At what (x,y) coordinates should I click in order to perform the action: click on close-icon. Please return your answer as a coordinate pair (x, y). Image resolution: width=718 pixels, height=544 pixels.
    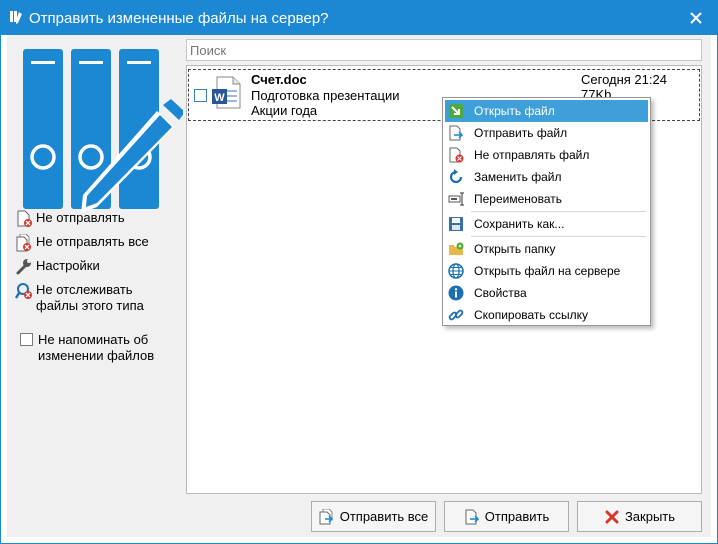
    Looking at the image, I should click on (696, 18).